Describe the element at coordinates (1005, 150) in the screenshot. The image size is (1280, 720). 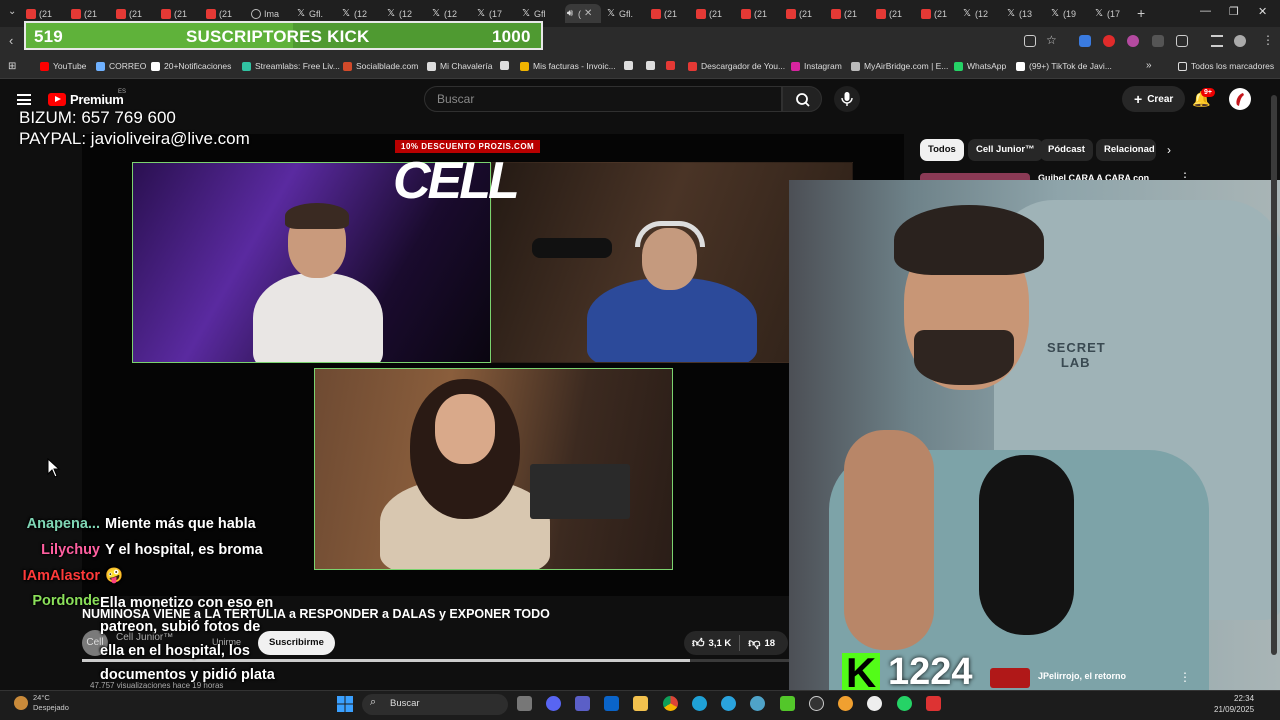
I see `chip-cell-junior: Cell Junior™` at that location.